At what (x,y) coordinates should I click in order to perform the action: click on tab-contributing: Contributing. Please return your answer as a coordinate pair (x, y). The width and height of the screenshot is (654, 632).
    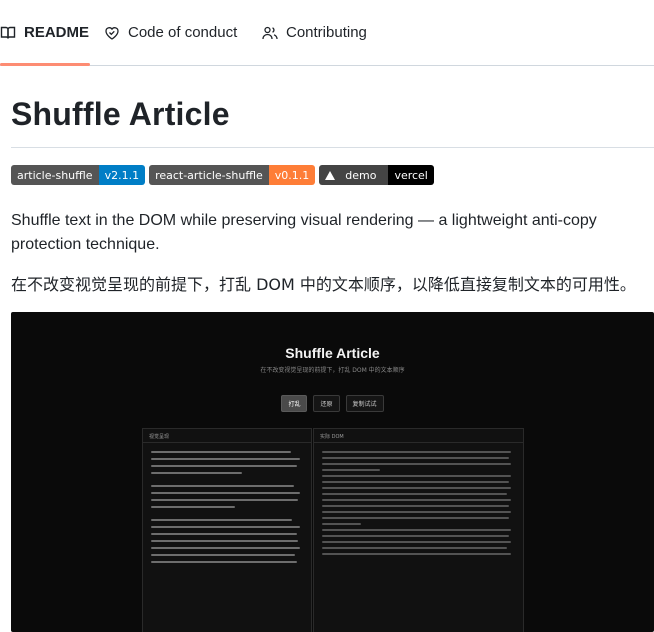
    Looking at the image, I should click on (314, 42).